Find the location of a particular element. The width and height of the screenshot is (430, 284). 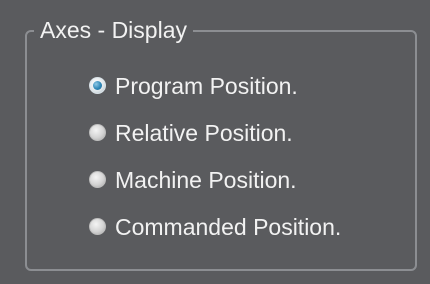

radio-option-machine-position: Machine Position. is located at coordinates (215, 179).